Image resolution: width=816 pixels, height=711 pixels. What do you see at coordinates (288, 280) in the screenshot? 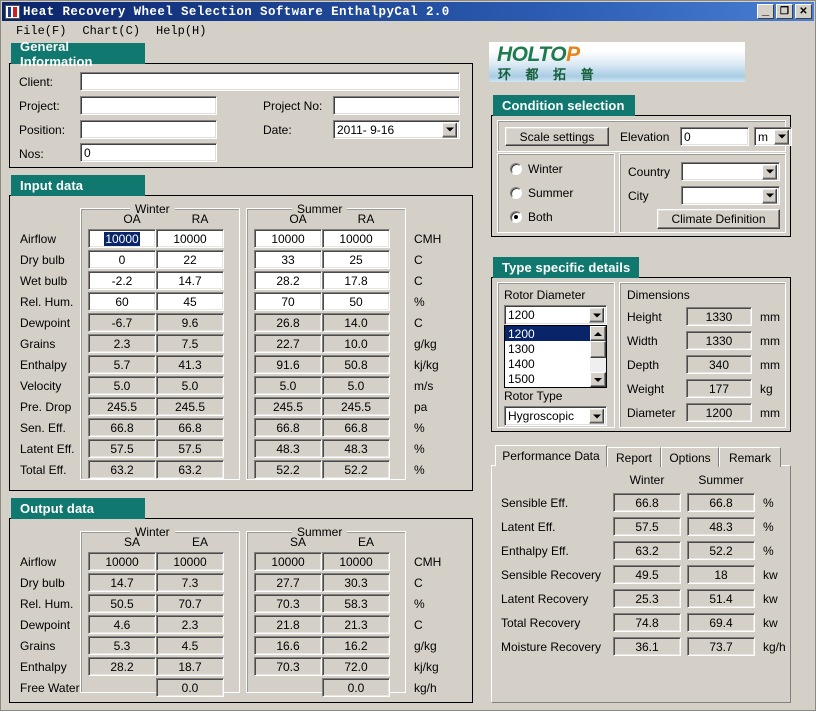
I see `input-cell: 28.2` at bounding box center [288, 280].